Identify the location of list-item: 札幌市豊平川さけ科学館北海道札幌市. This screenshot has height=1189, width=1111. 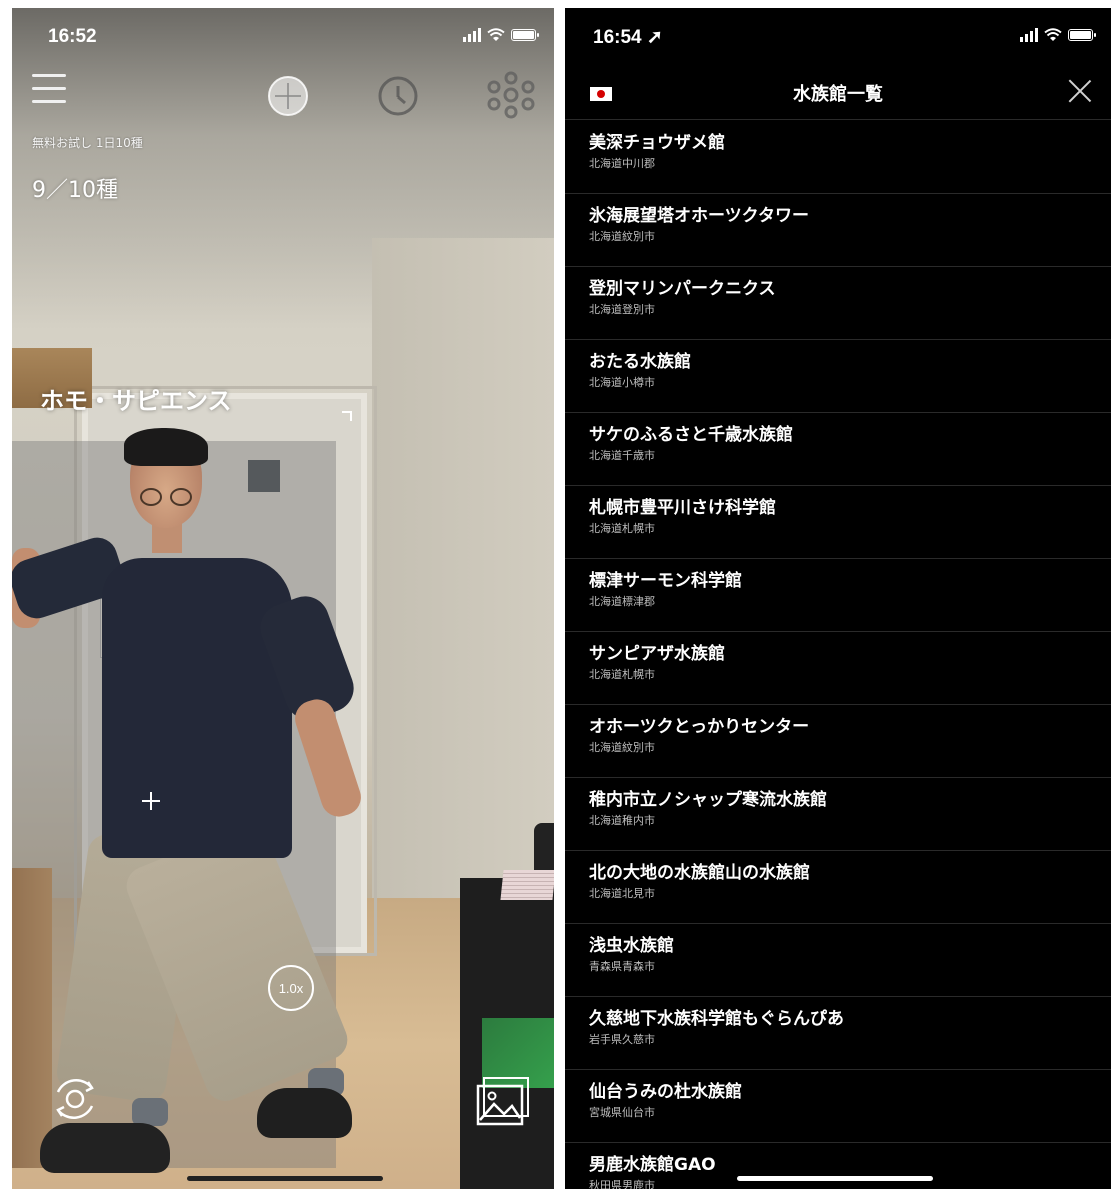
(838, 522).